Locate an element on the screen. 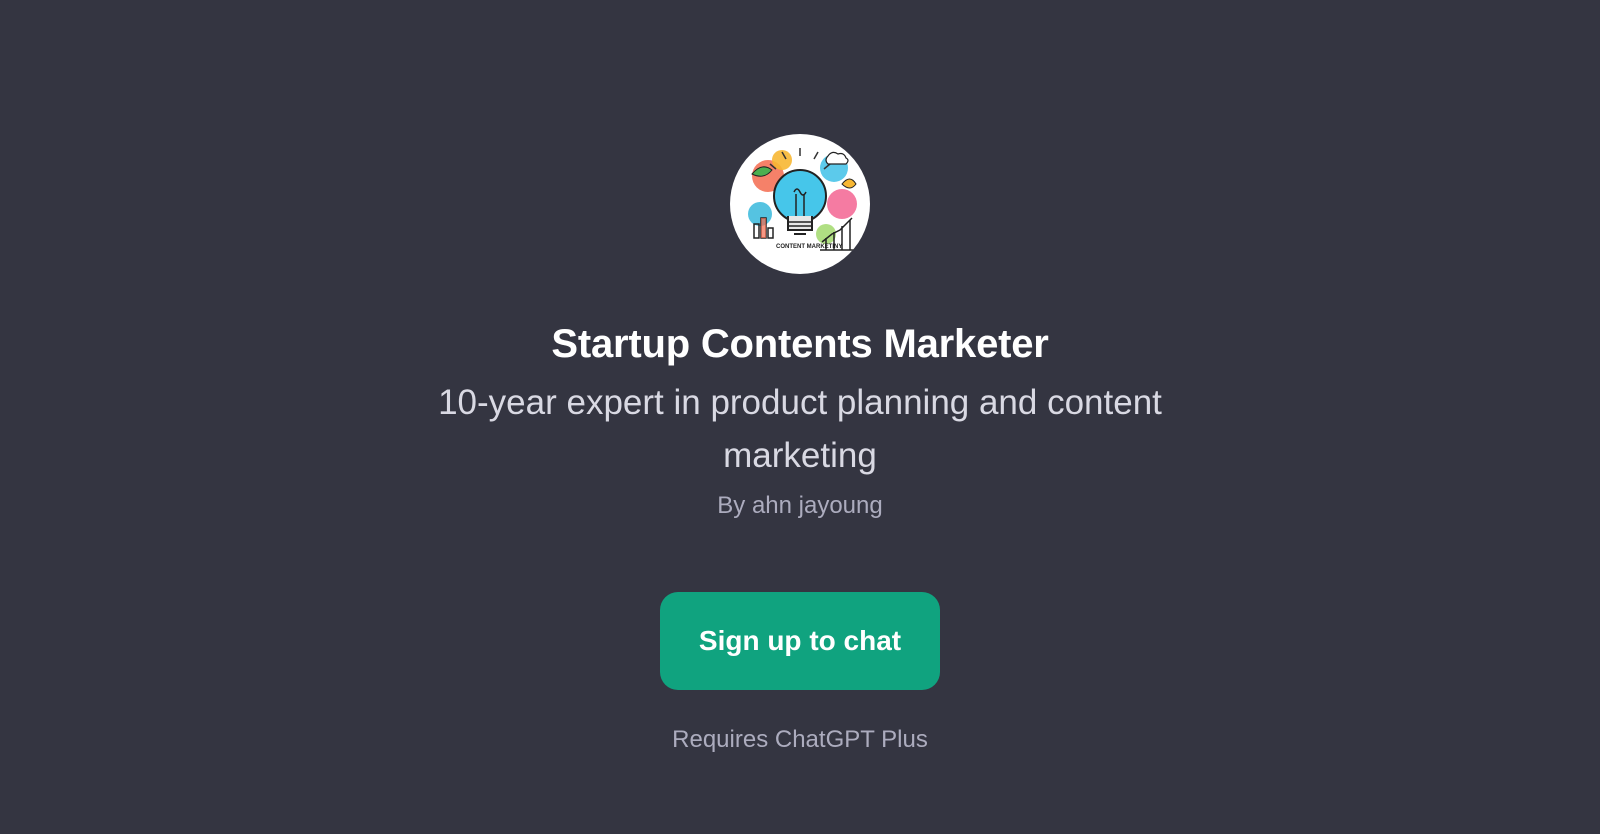  requirement-note: Requires ChatGPT Plus is located at coordinates (800, 739).